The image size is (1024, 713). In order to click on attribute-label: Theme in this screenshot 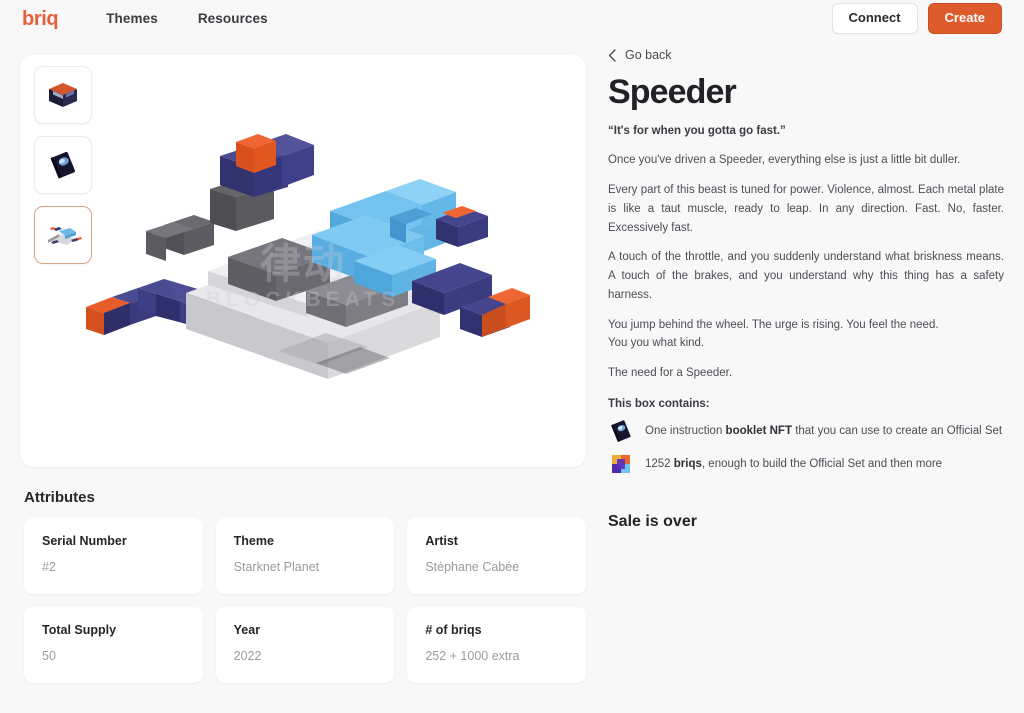, I will do `click(253, 541)`.